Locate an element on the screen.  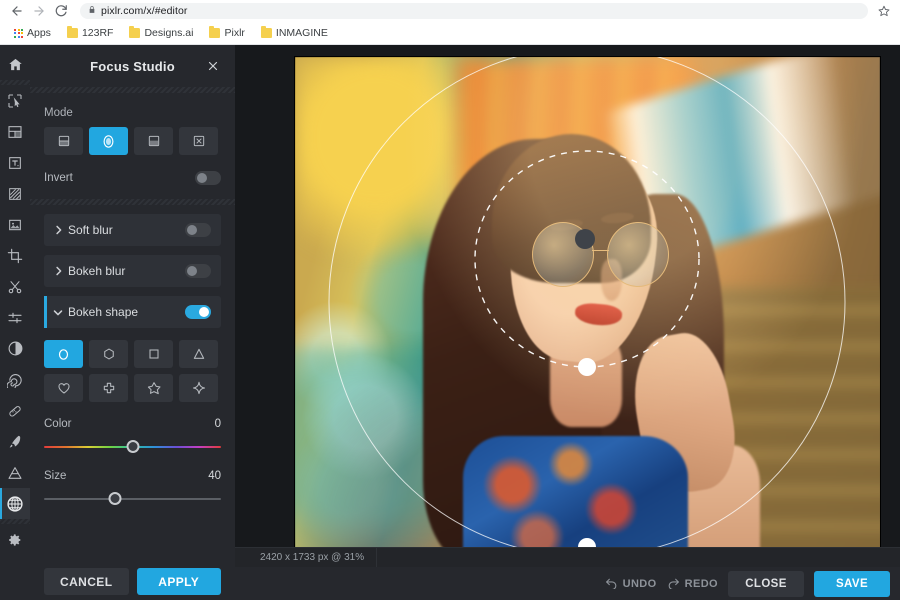
section-label: Bokeh shape is located at coordinates (103, 312).